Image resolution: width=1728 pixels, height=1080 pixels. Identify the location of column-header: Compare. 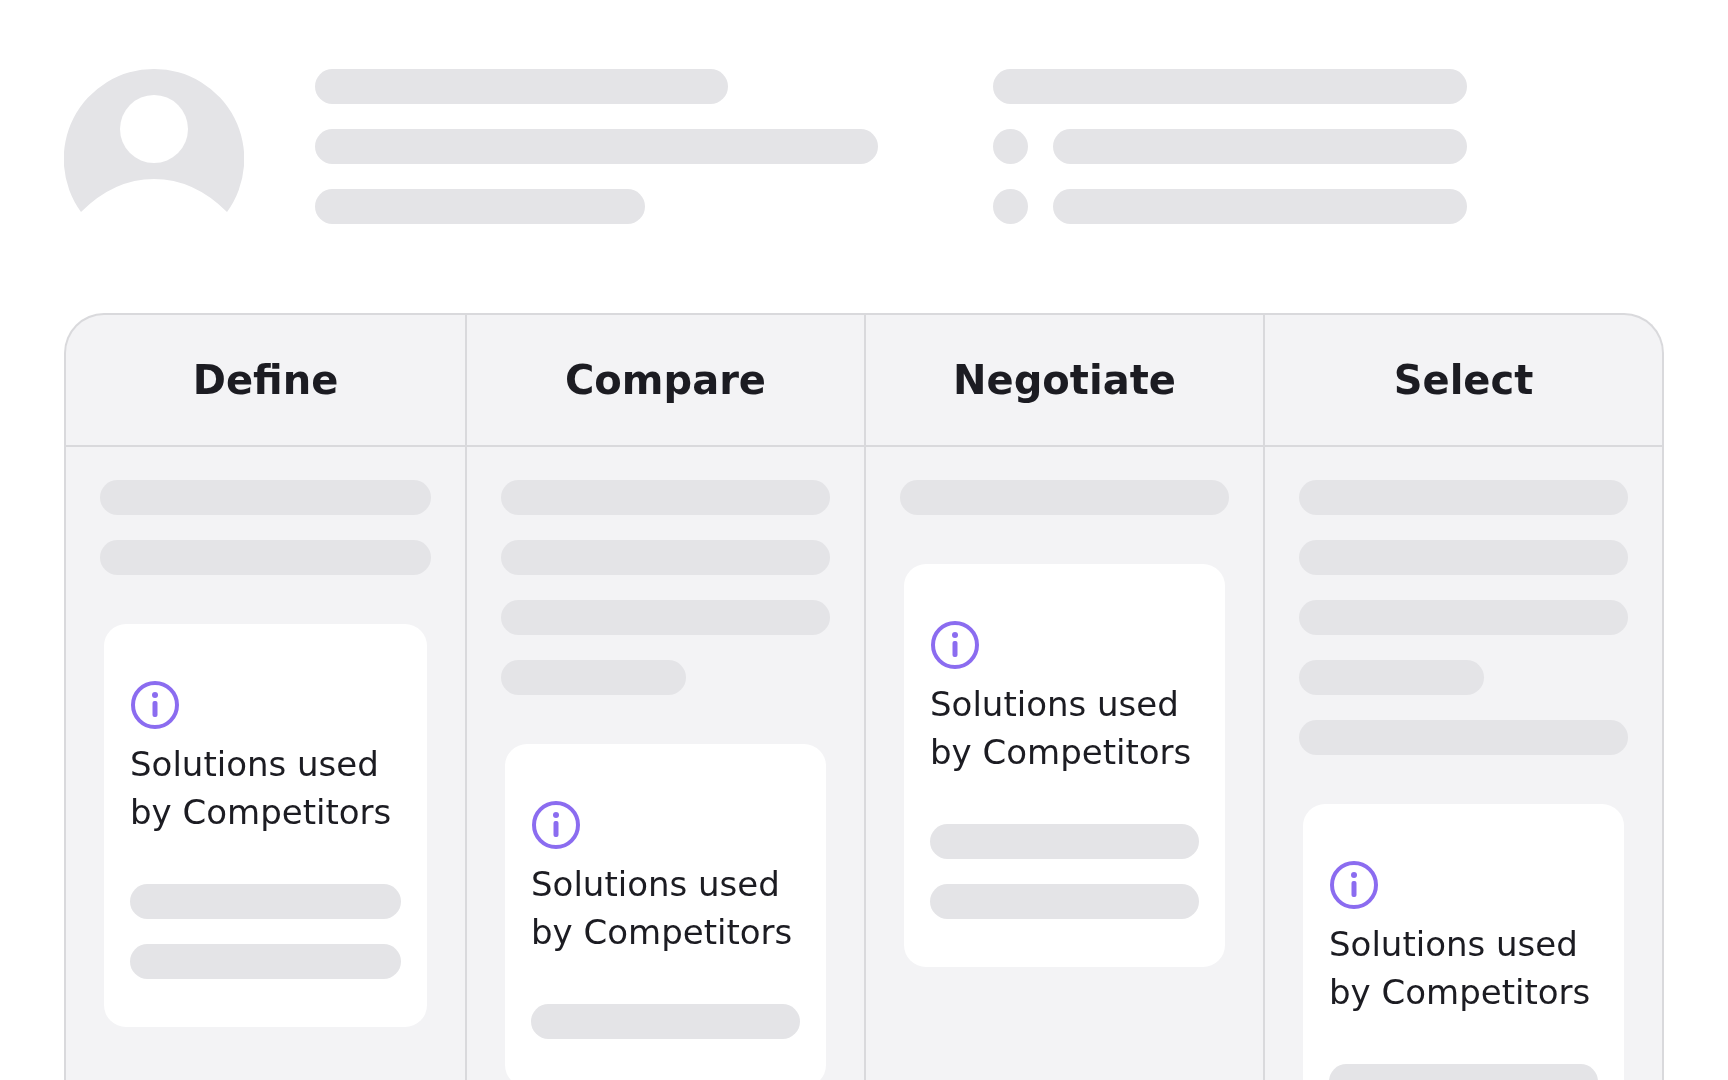
(665, 381).